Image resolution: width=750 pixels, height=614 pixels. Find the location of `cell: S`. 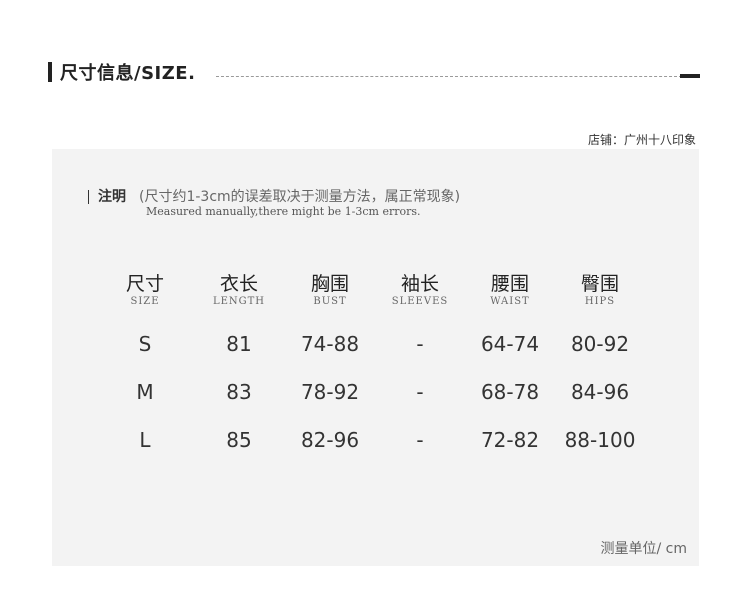

cell: S is located at coordinates (145, 344).